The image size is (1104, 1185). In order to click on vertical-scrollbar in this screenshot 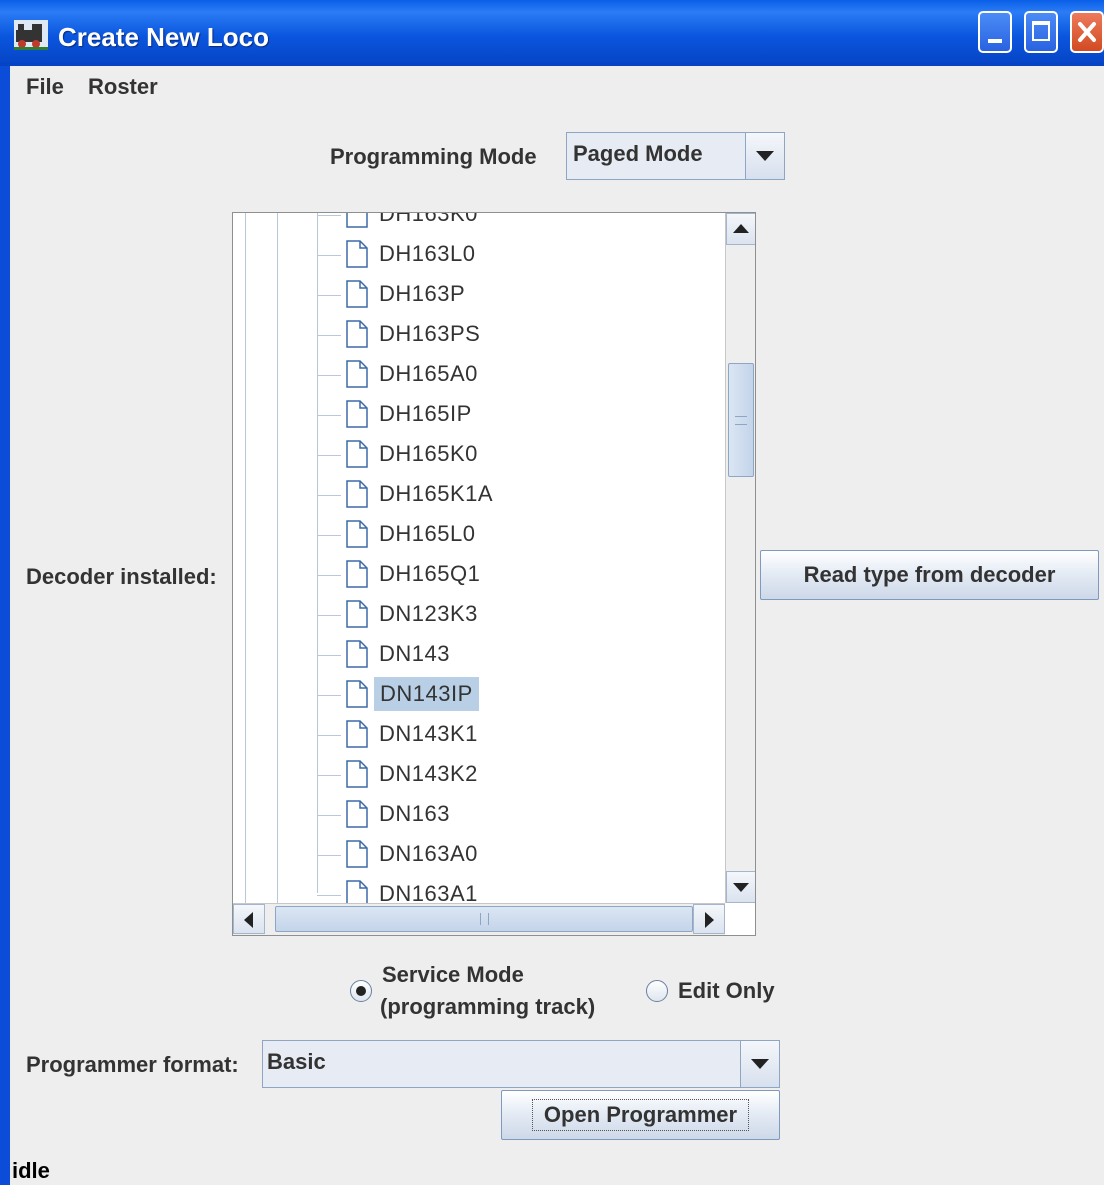, I will do `click(740, 558)`.